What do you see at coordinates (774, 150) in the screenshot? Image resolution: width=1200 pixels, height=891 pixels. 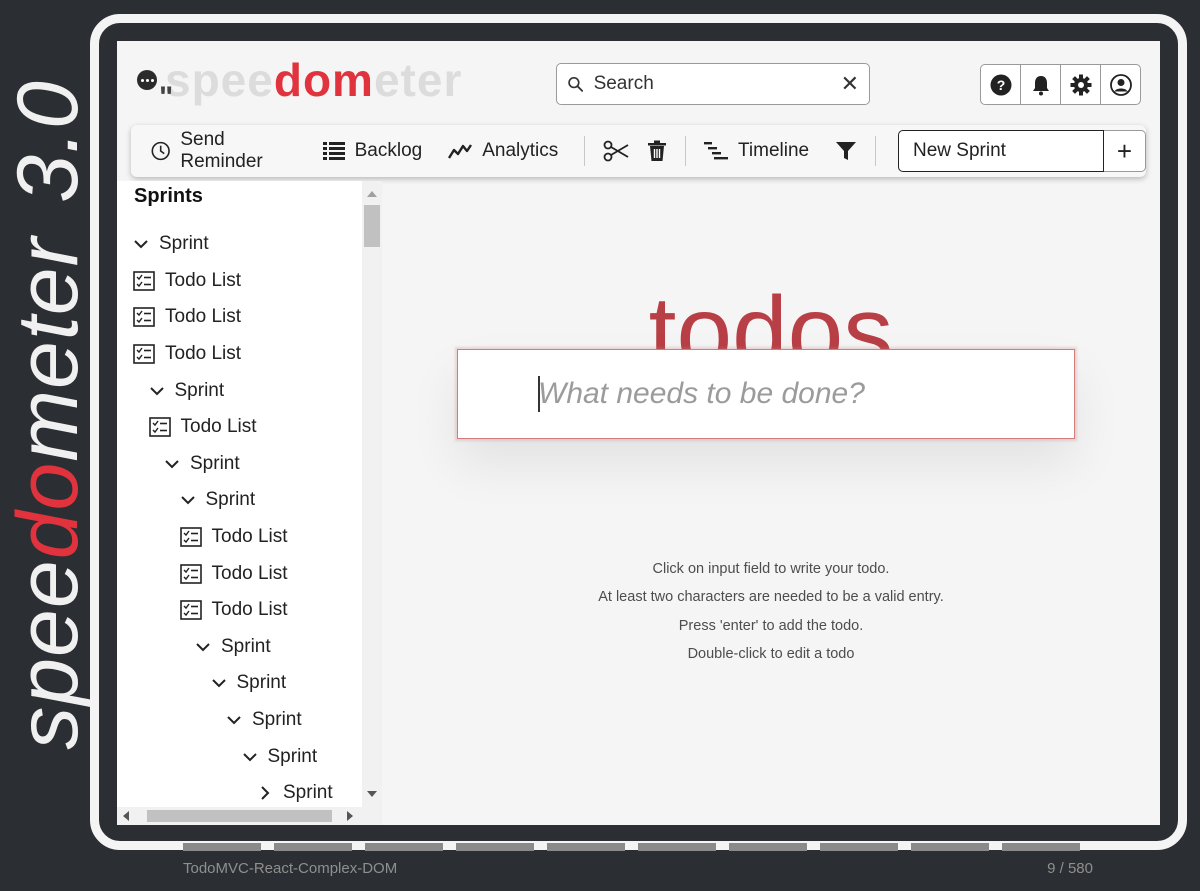 I see `timeline-label: Timeline` at bounding box center [774, 150].